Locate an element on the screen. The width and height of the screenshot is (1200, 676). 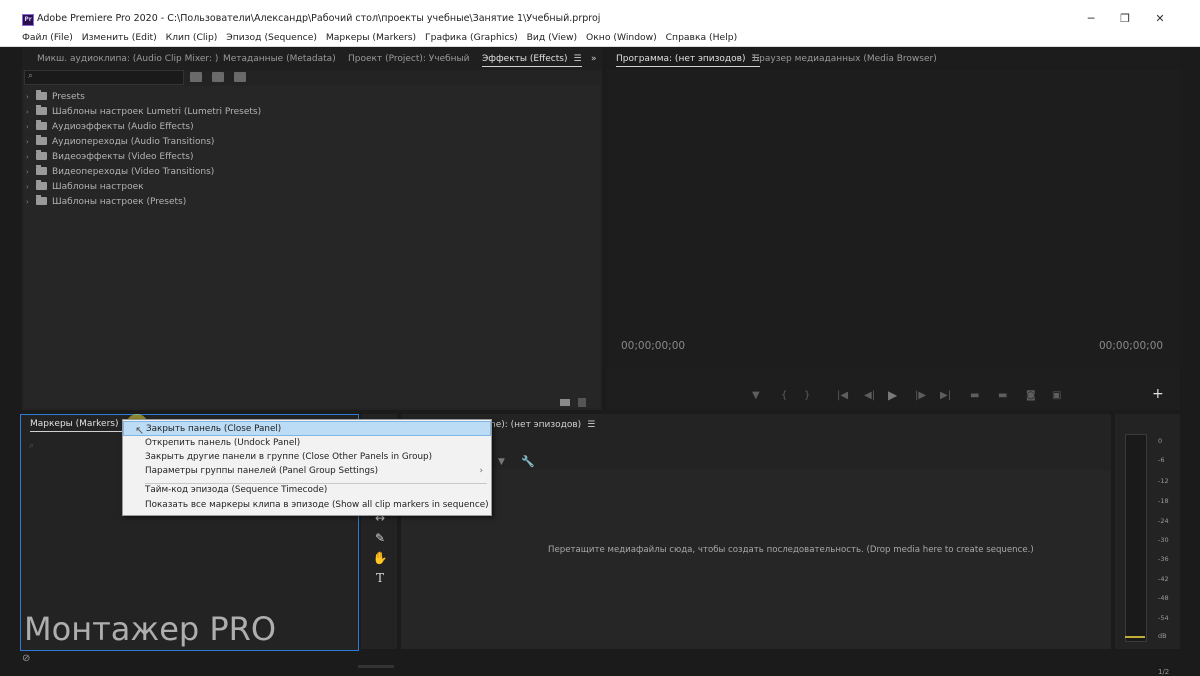
extract-icon: ▬ is located at coordinates (1002, 395).